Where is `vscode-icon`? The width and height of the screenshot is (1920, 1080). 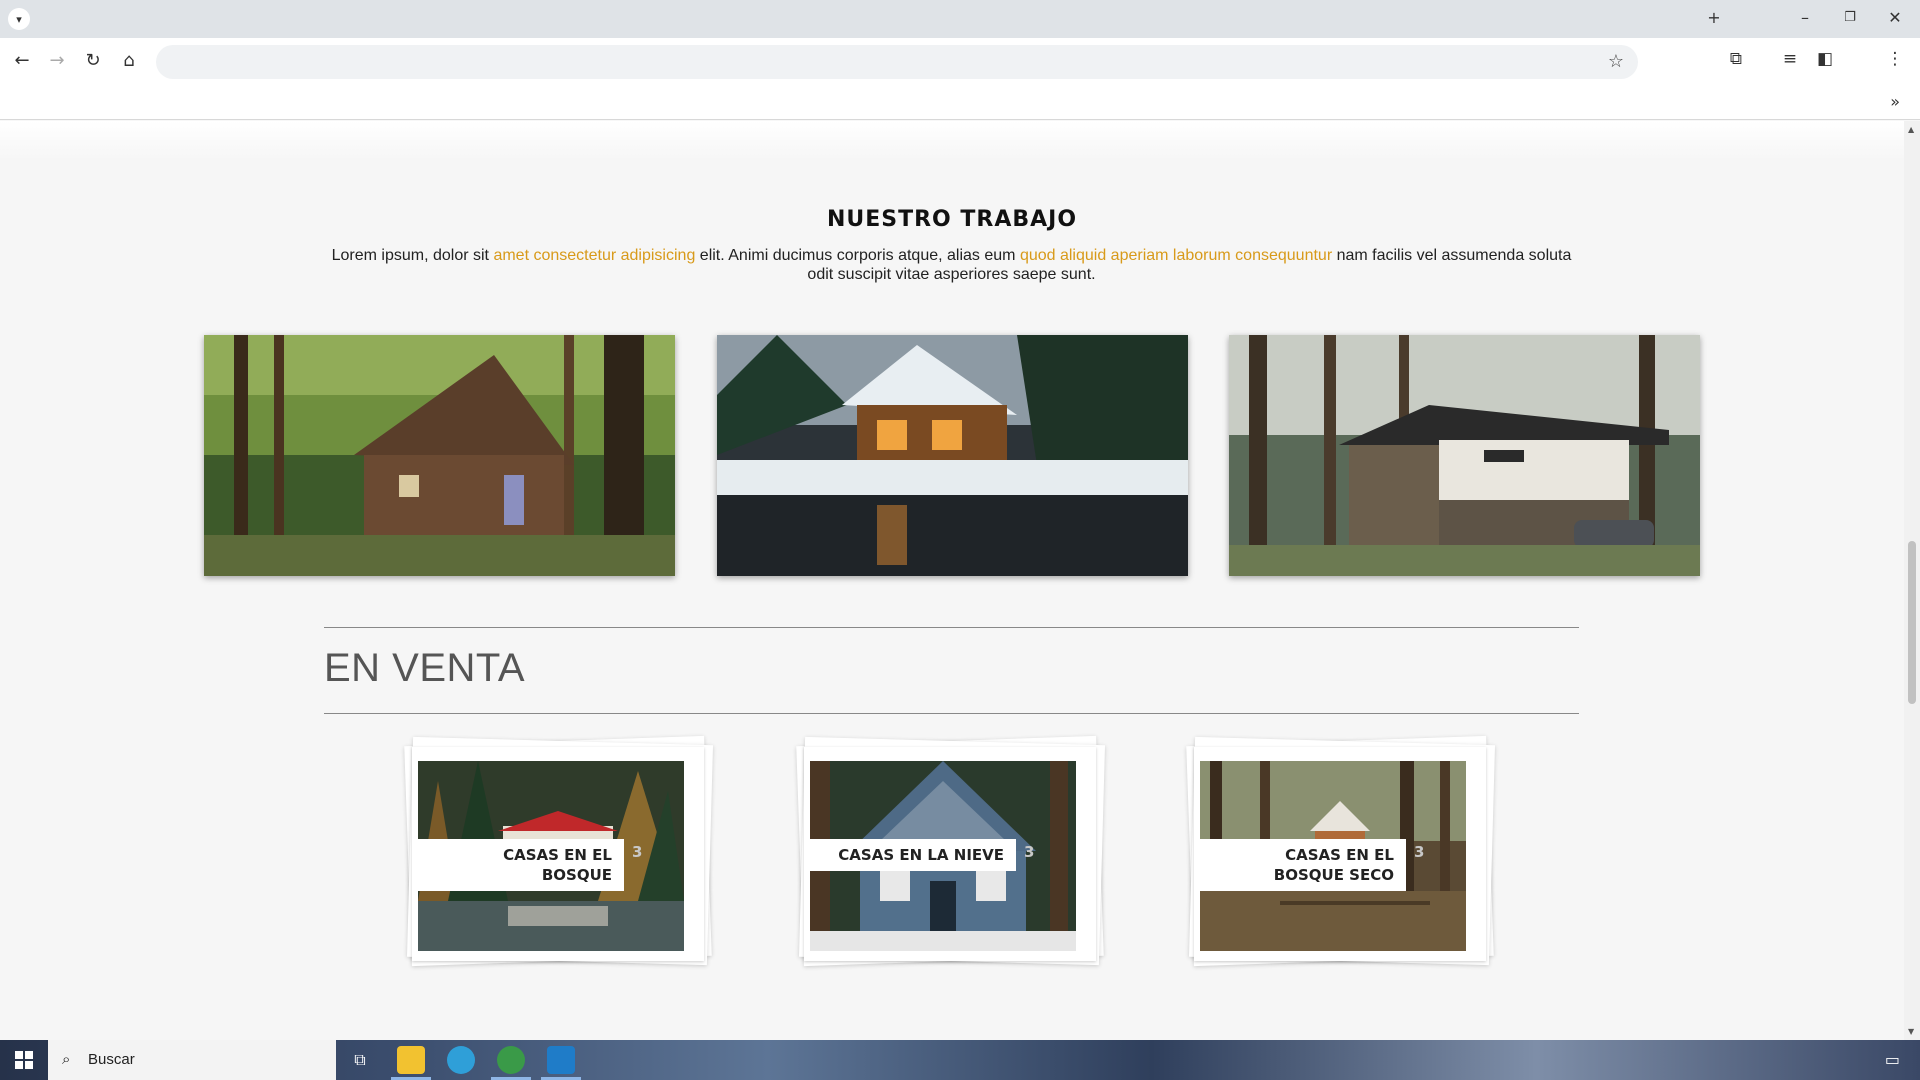 vscode-icon is located at coordinates (561, 1060).